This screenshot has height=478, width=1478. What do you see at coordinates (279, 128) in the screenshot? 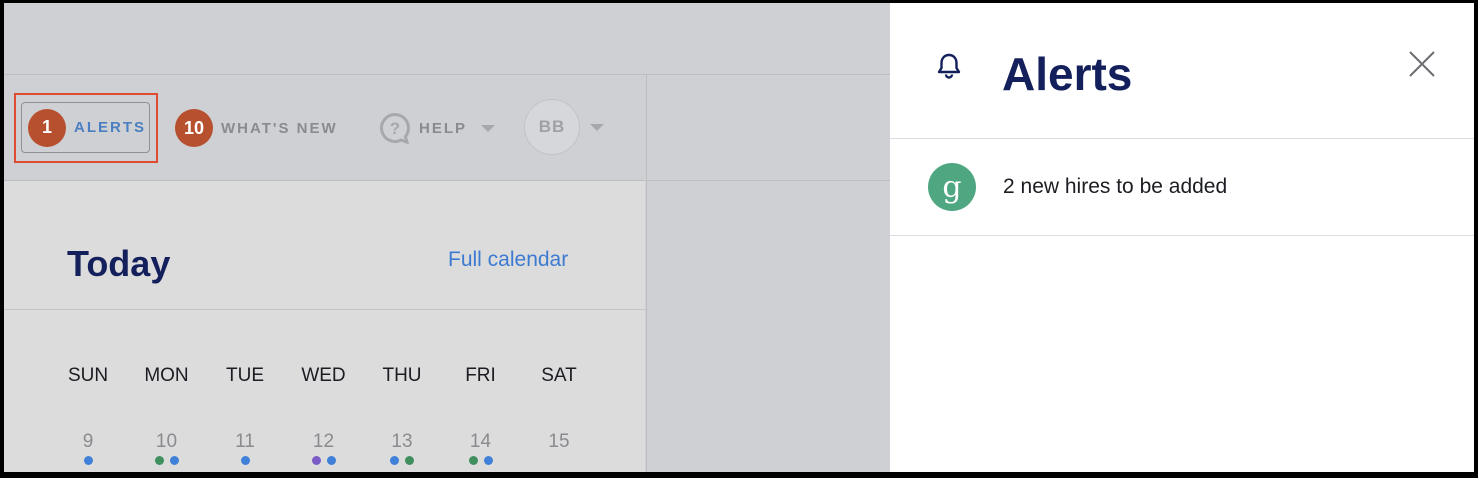
I see `whats-new-nav-label: WHAT'S NEW` at bounding box center [279, 128].